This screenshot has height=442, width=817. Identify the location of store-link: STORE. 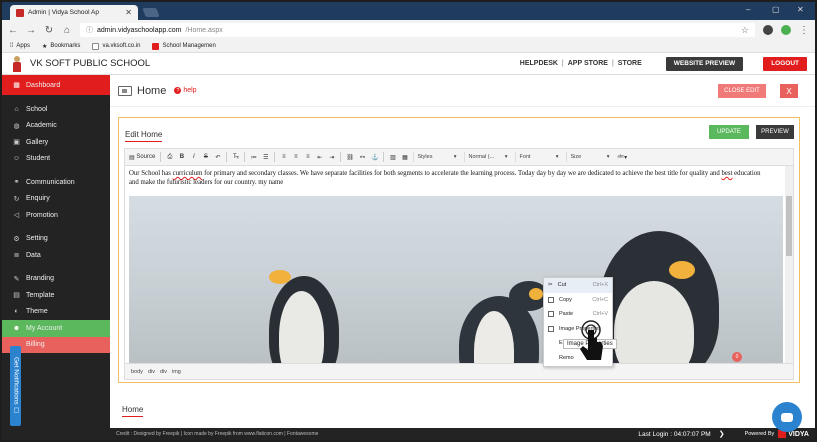
(630, 63).